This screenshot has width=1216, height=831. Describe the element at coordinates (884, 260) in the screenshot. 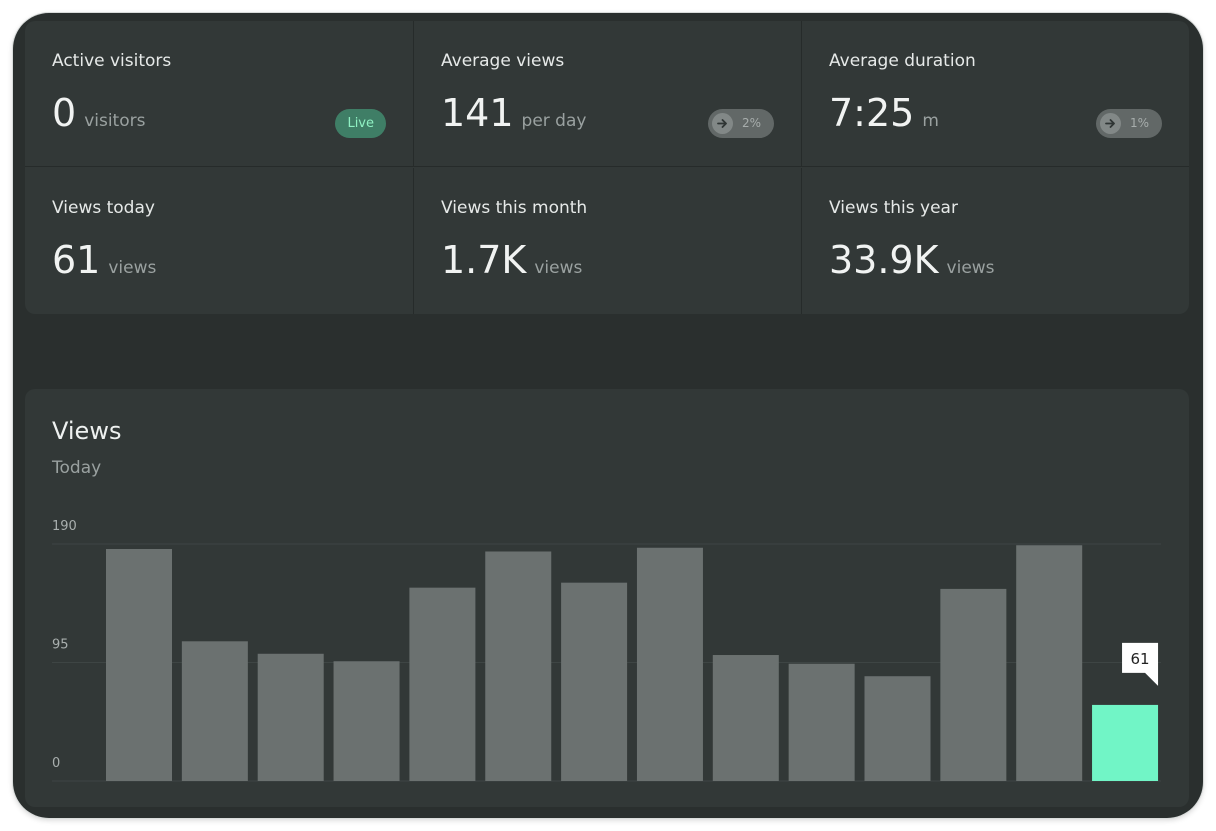

I see `stat-value: 33.9K` at that location.